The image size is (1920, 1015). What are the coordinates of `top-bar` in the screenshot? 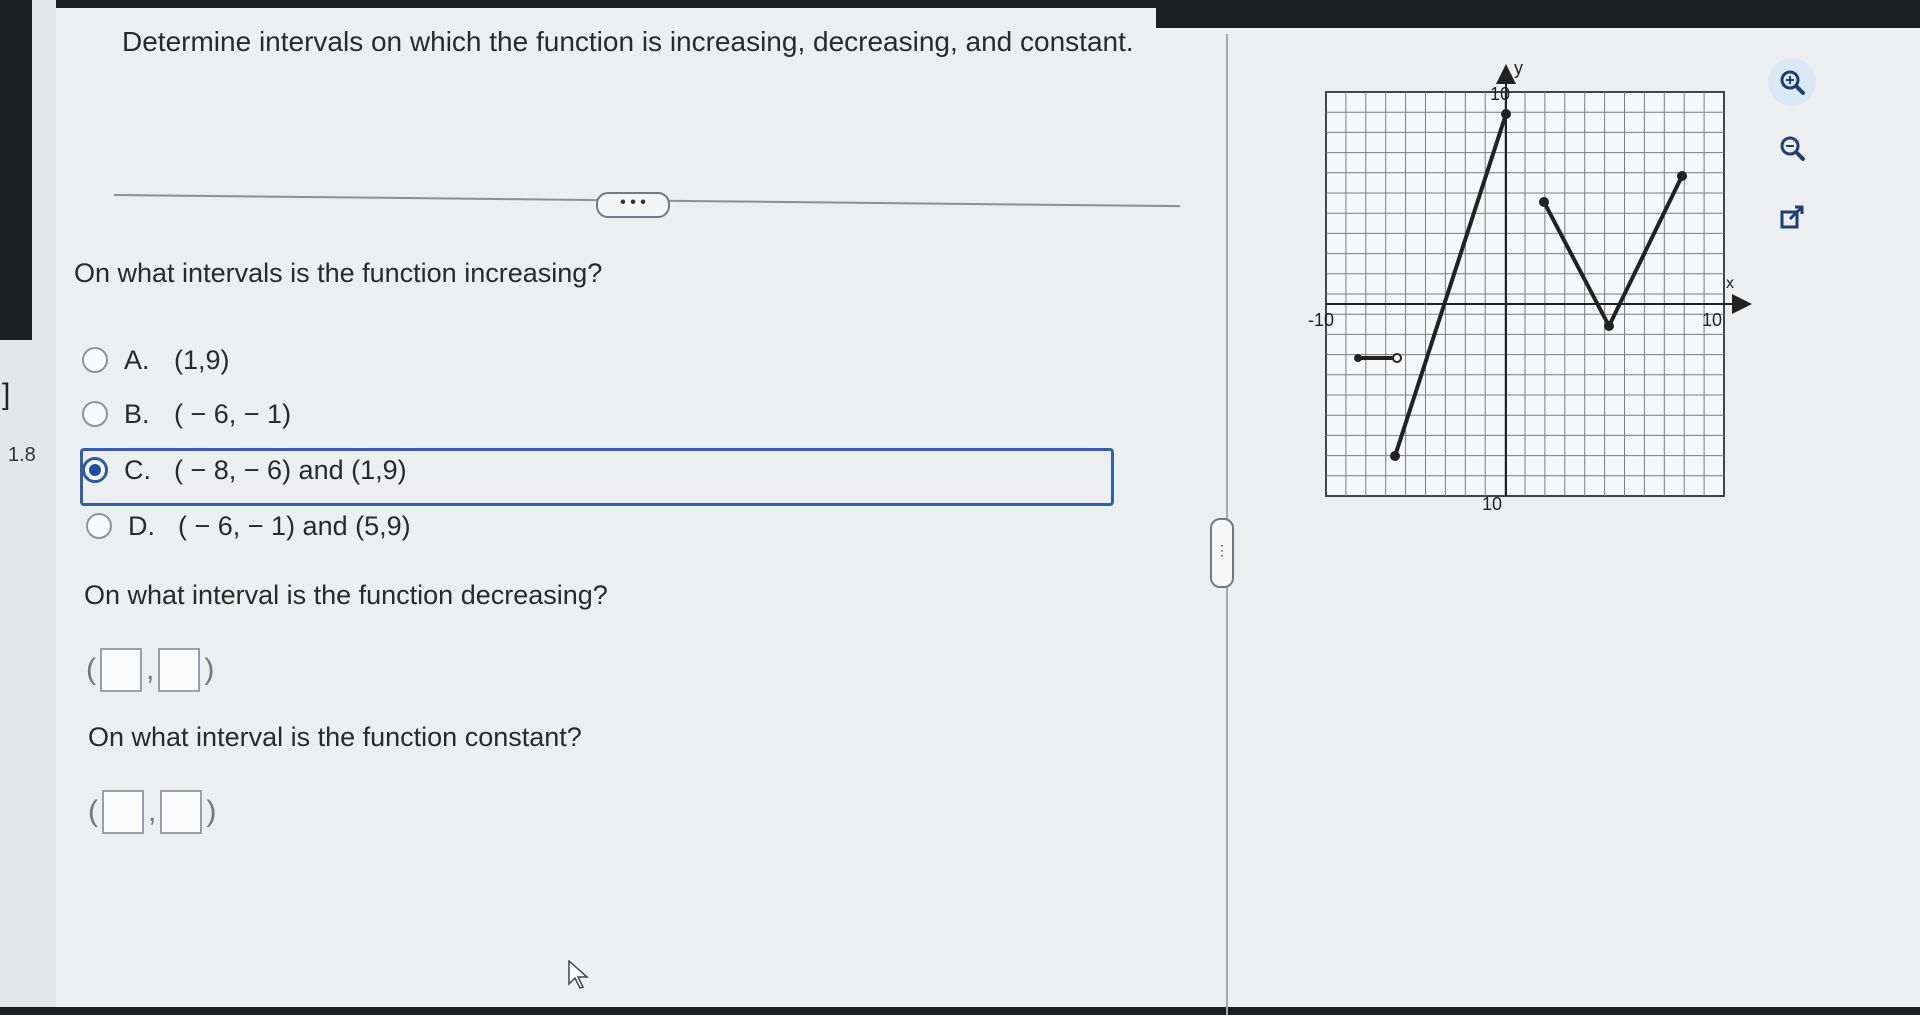 It's located at (1538, 18).